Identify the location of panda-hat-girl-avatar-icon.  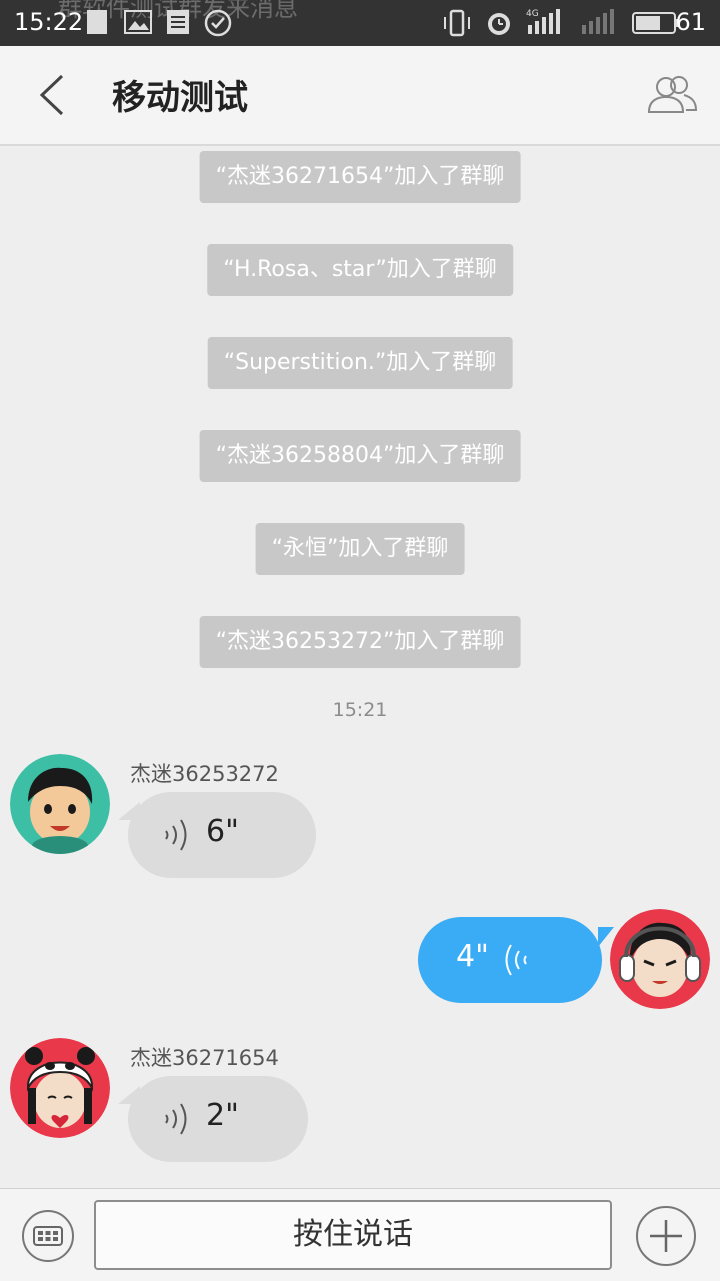
(60, 1088).